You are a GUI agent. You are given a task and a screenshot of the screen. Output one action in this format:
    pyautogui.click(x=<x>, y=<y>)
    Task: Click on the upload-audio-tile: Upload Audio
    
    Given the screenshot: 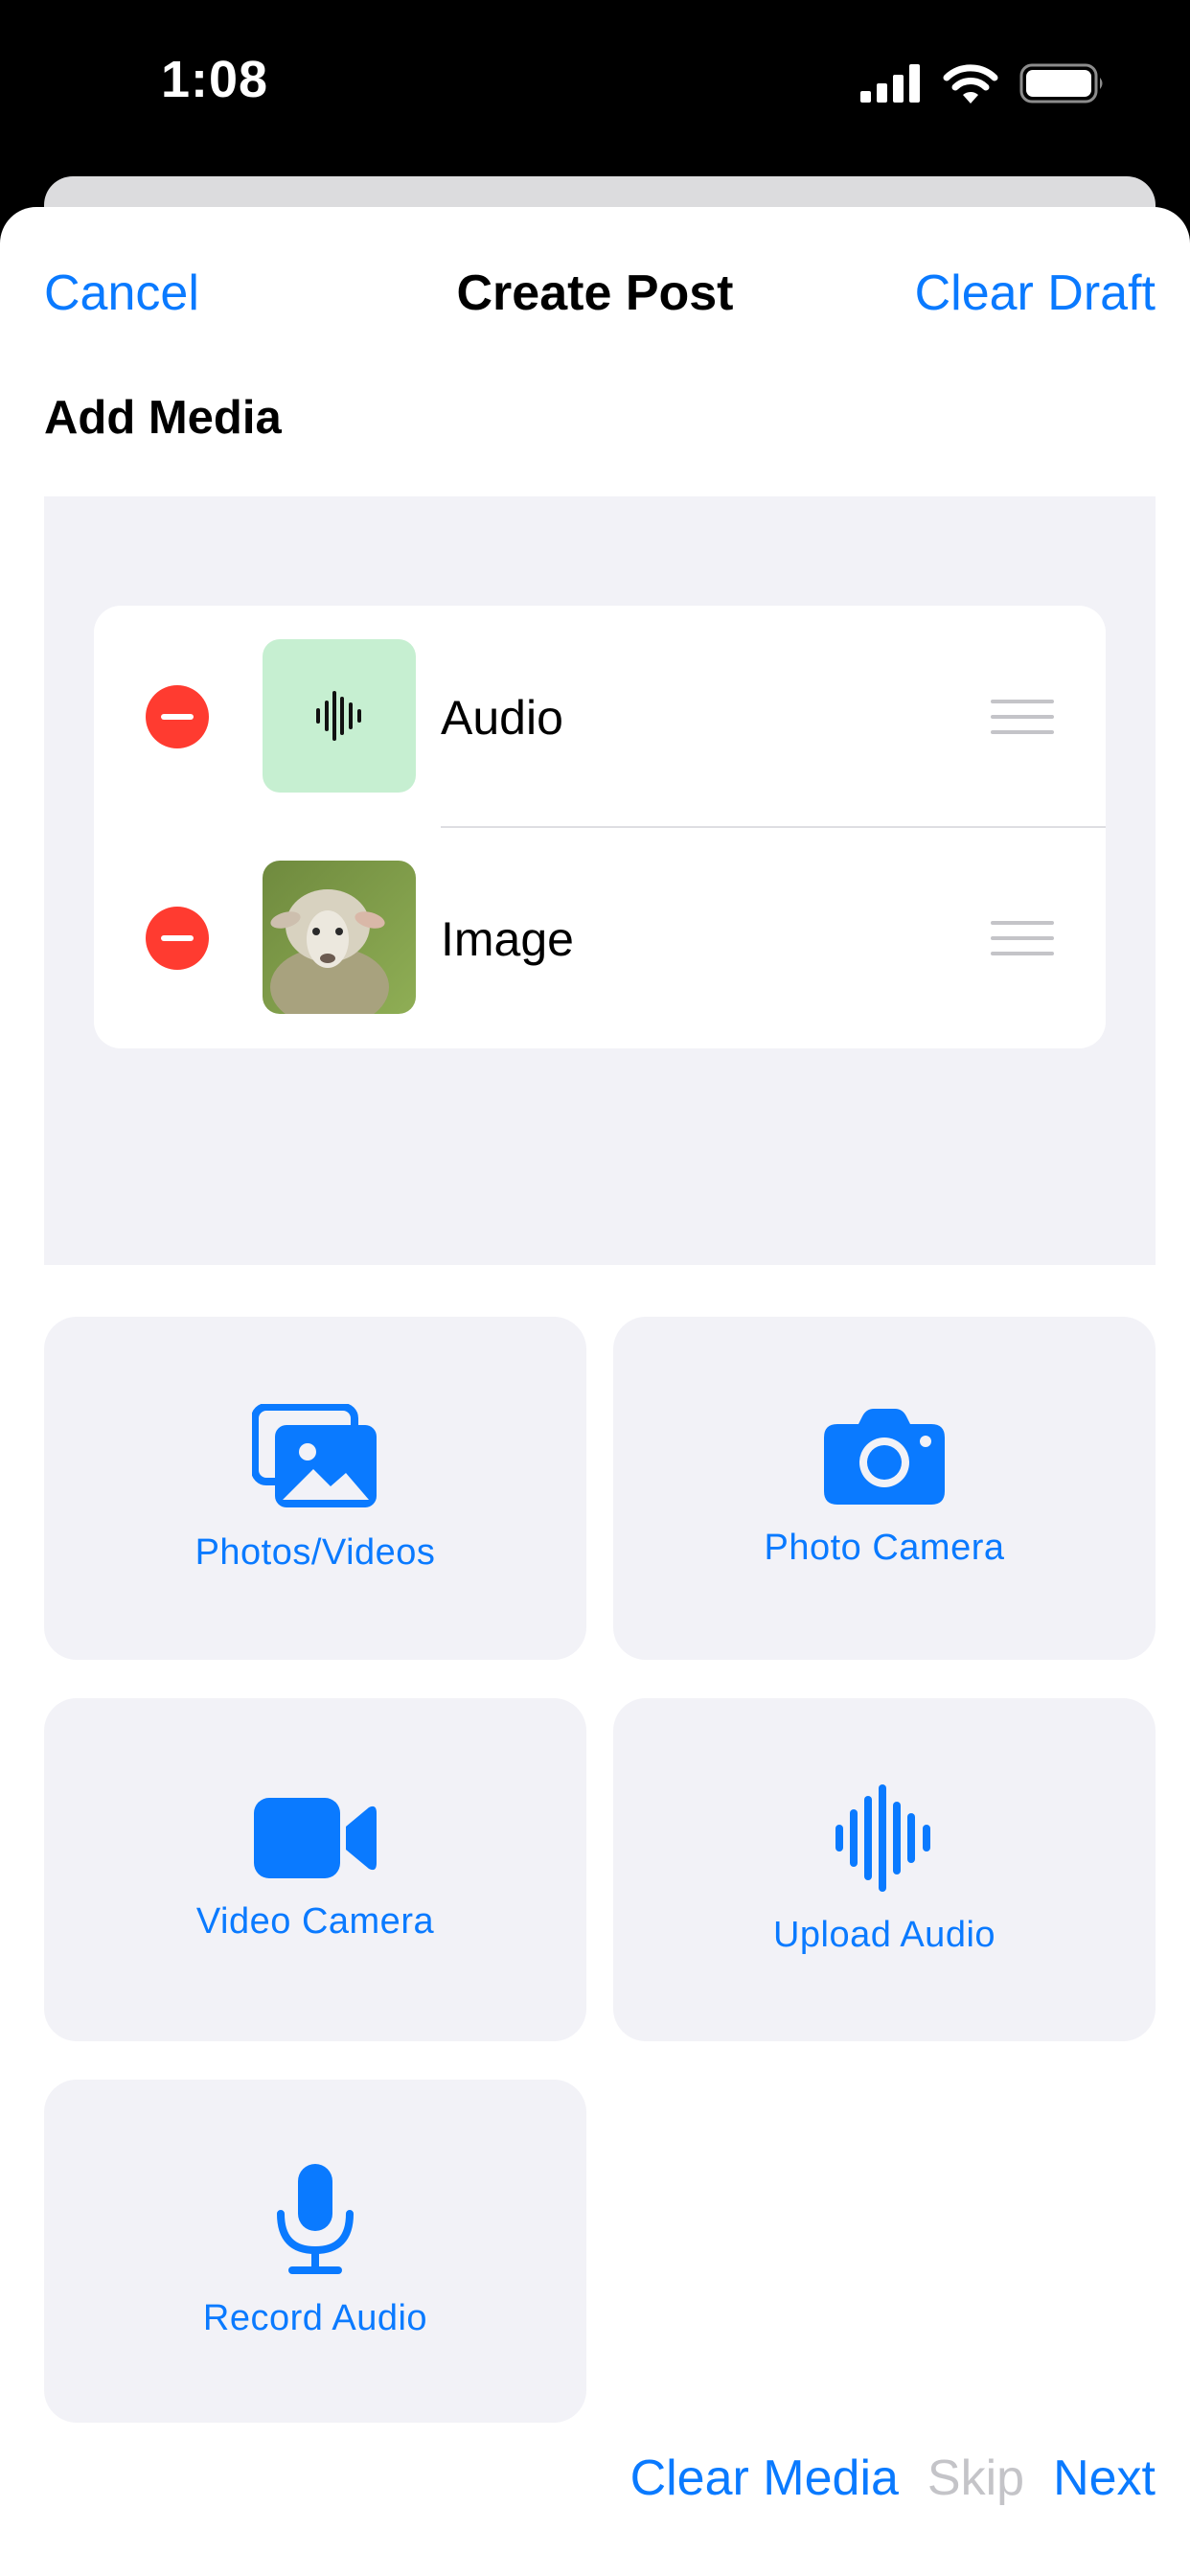 What is the action you would take?
    pyautogui.click(x=885, y=1869)
    